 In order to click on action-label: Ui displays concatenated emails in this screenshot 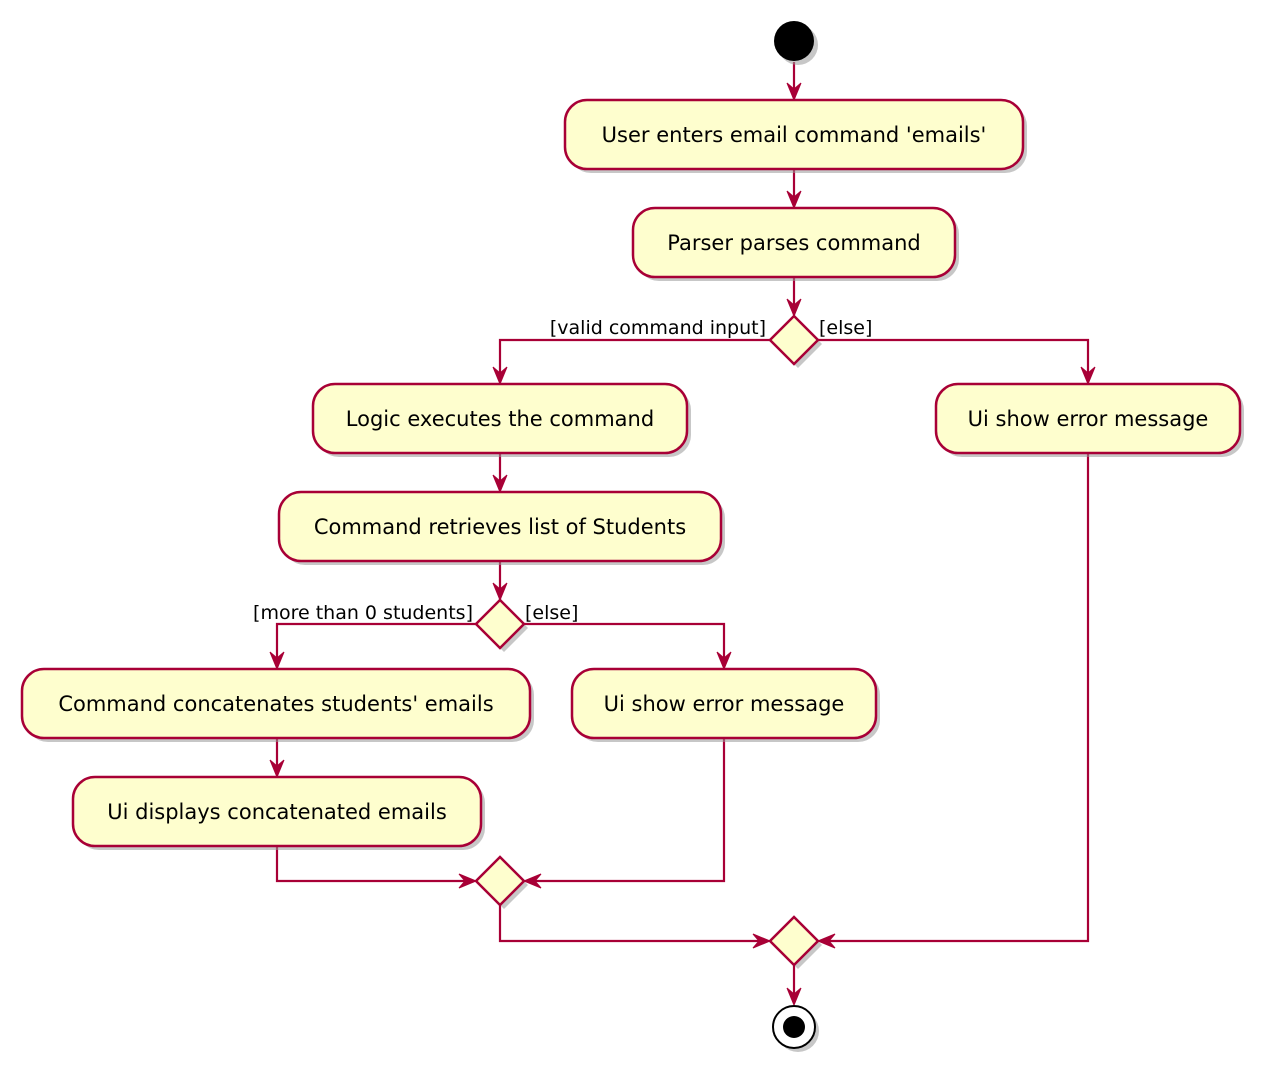, I will do `click(277, 812)`.